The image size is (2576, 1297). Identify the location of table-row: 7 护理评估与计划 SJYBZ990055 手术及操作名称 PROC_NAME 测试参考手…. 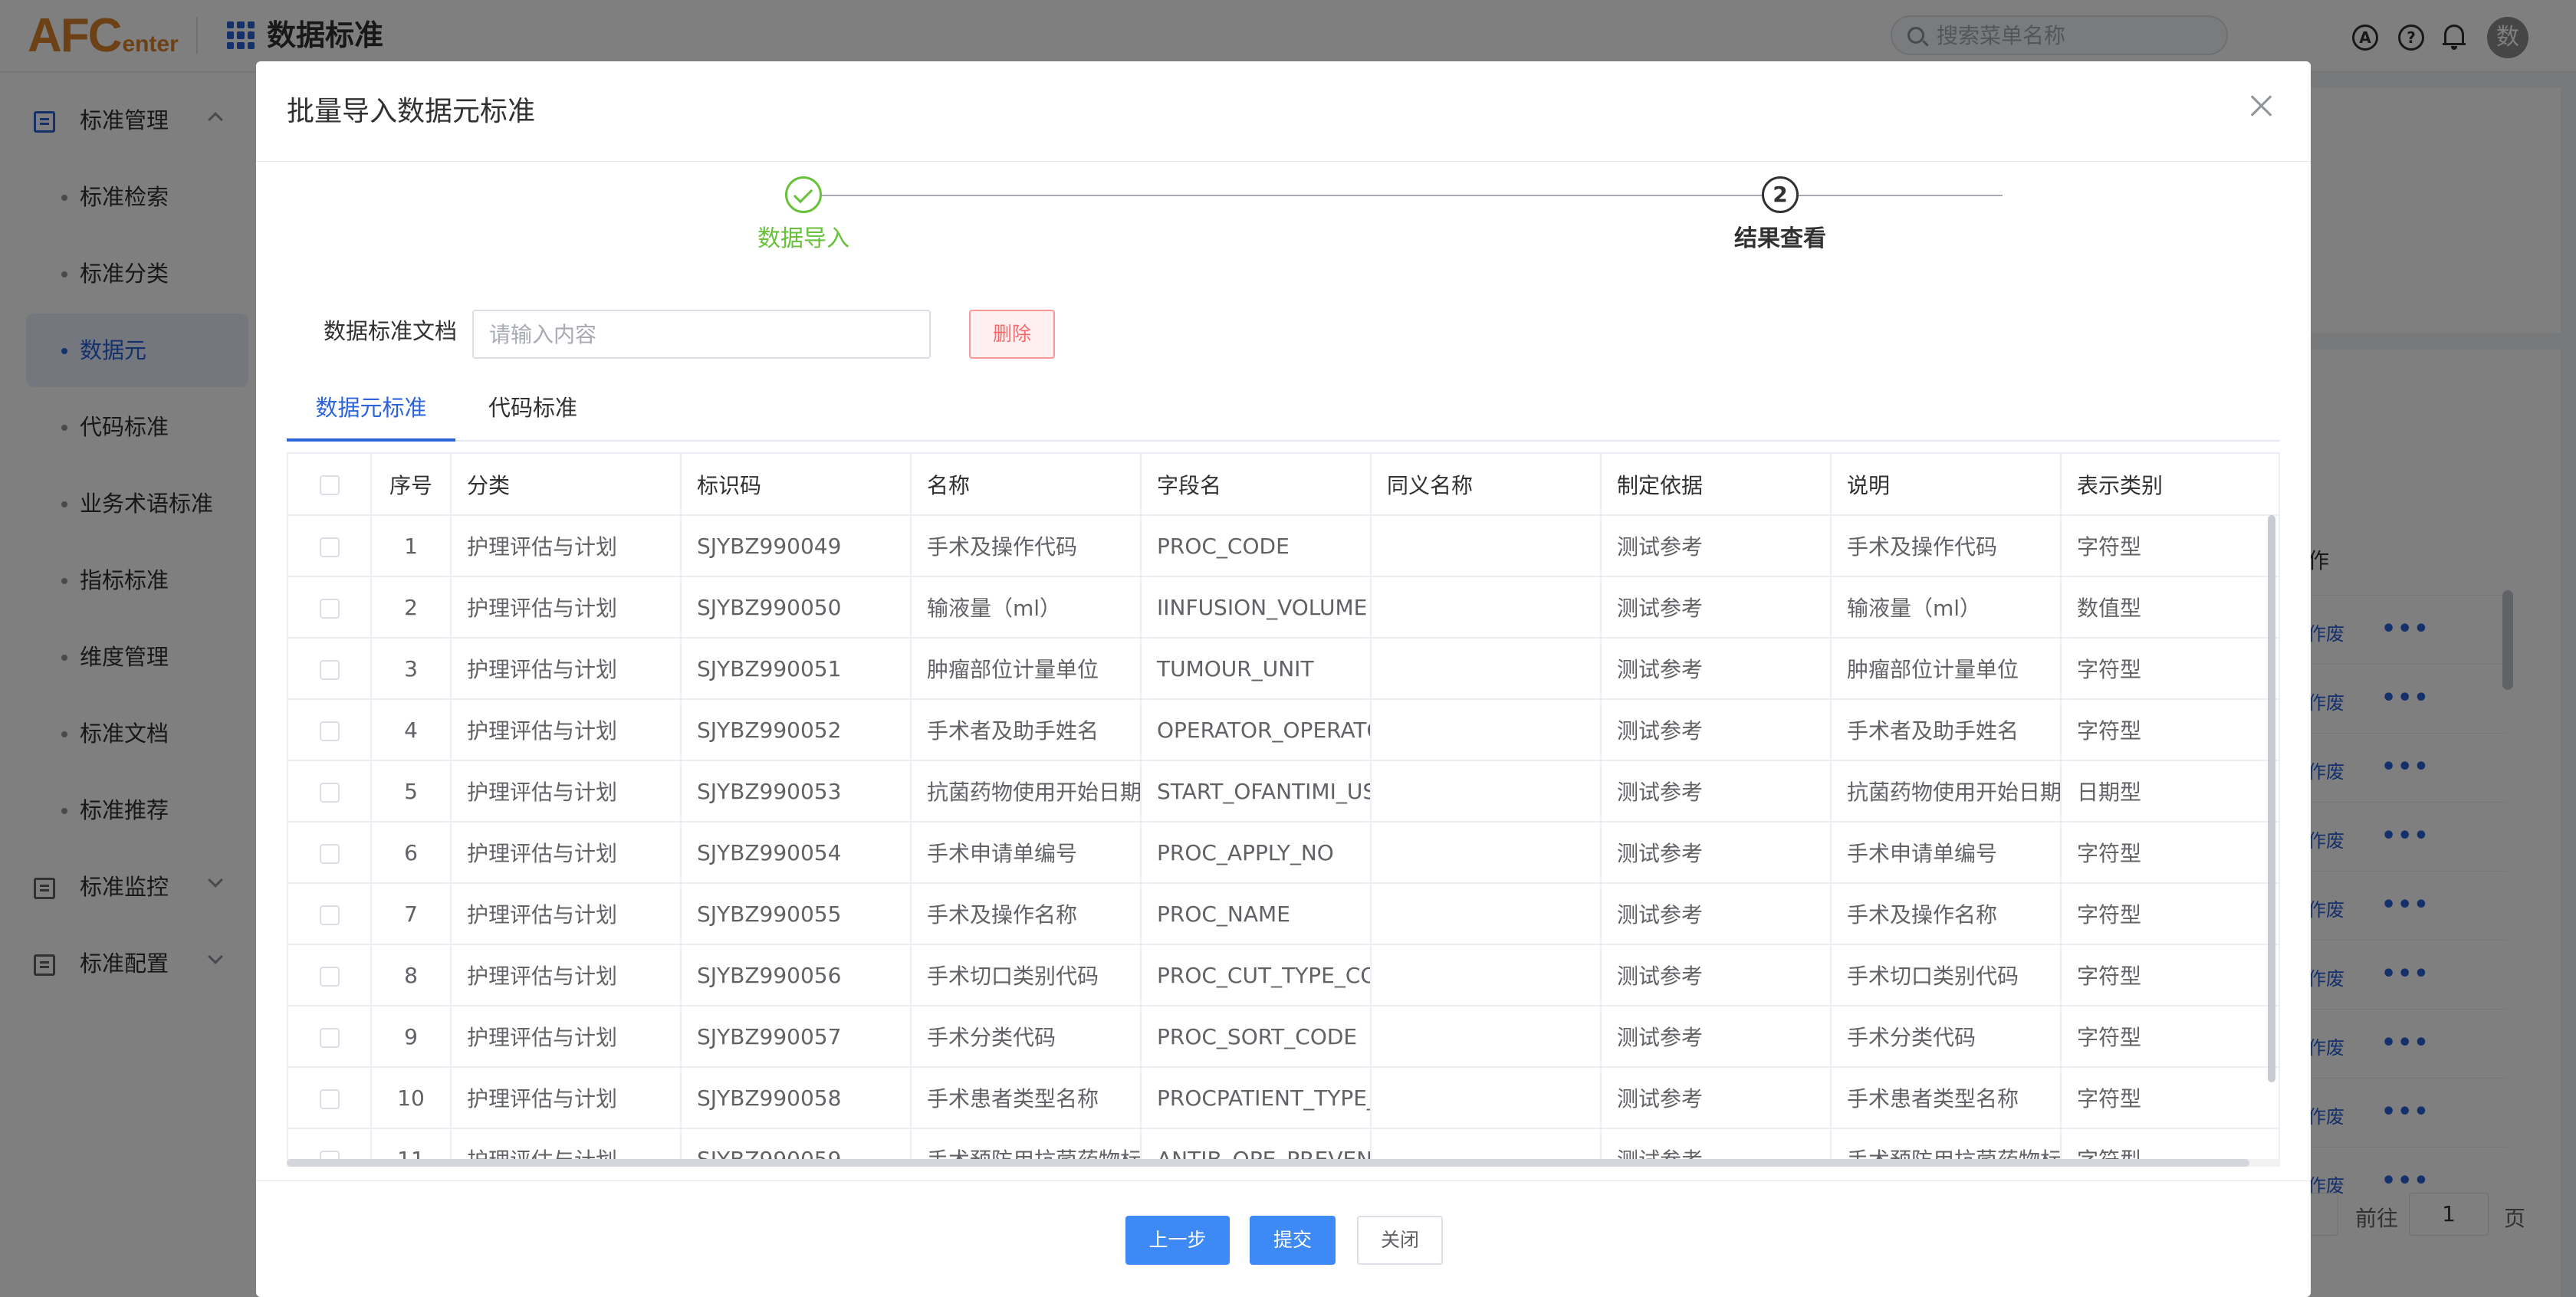
(1284, 914).